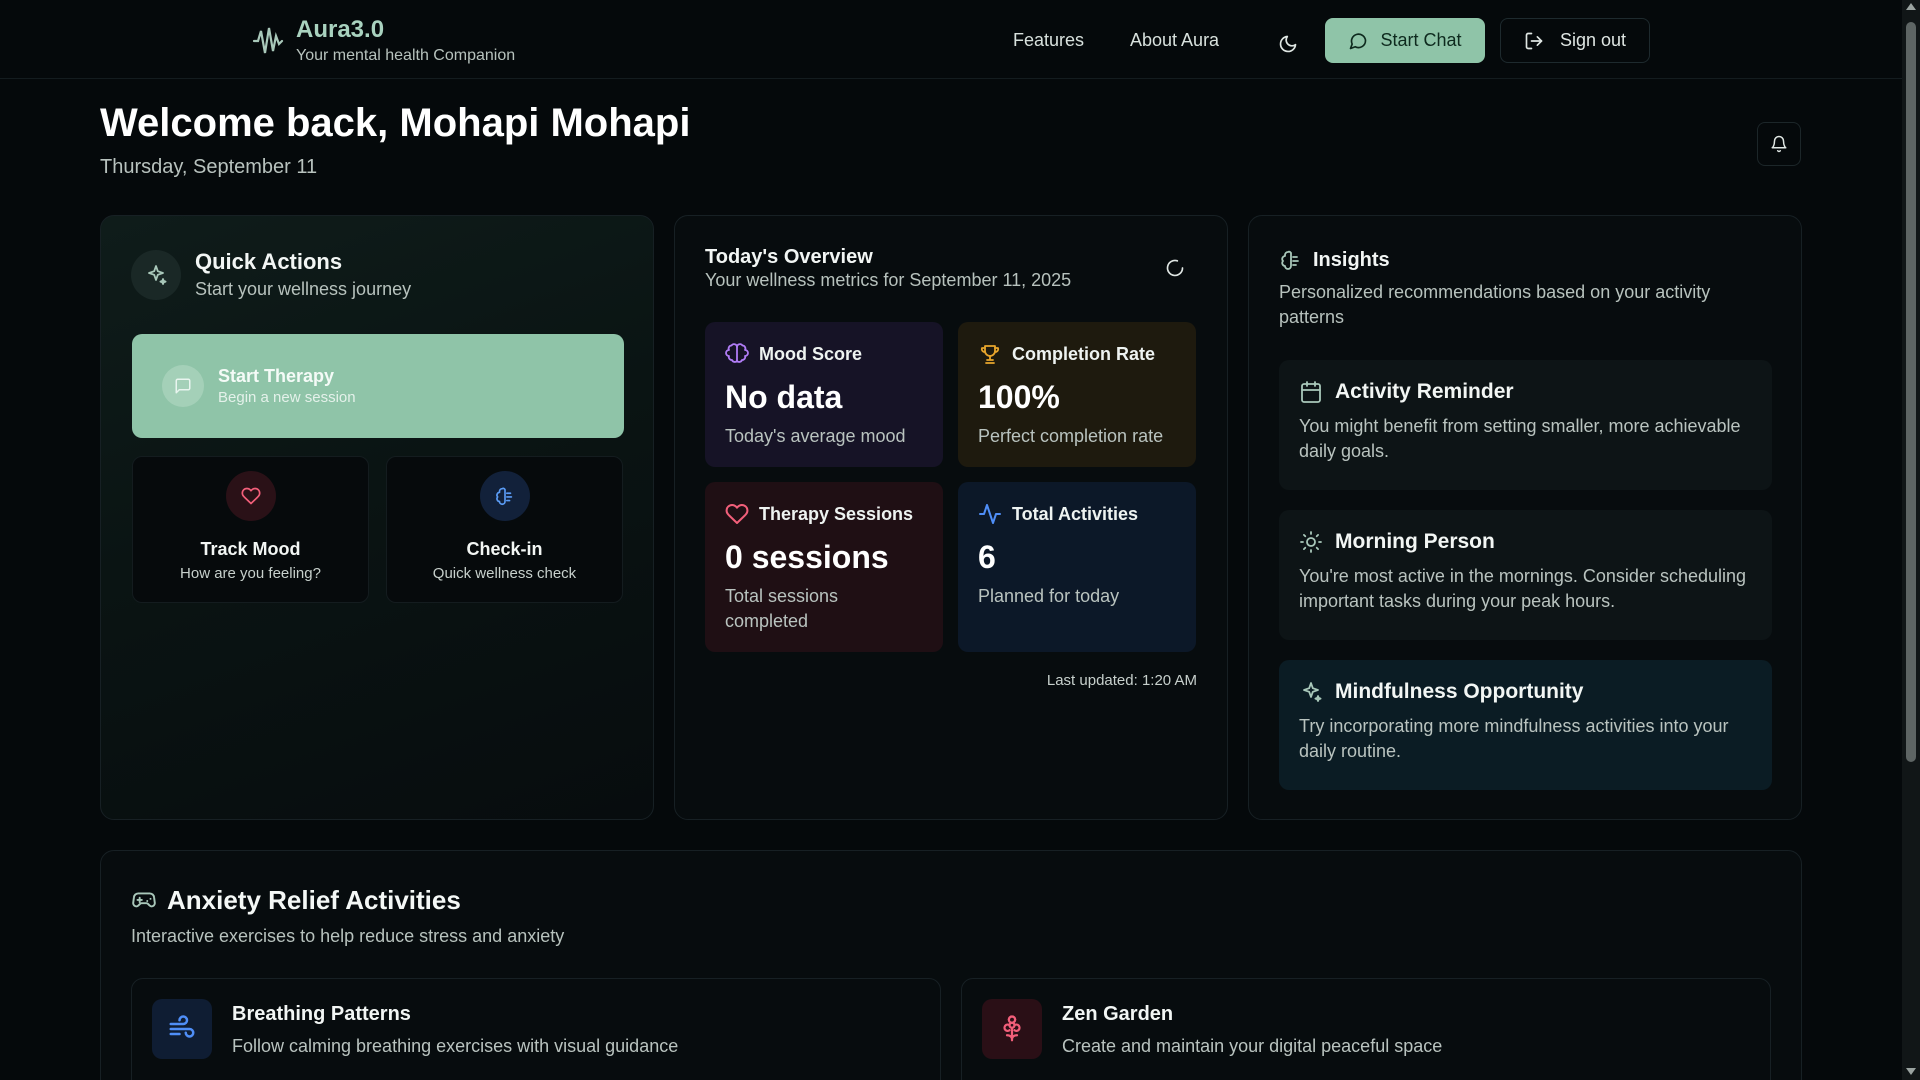  What do you see at coordinates (1311, 392) in the screenshot?
I see `calendar-icon` at bounding box center [1311, 392].